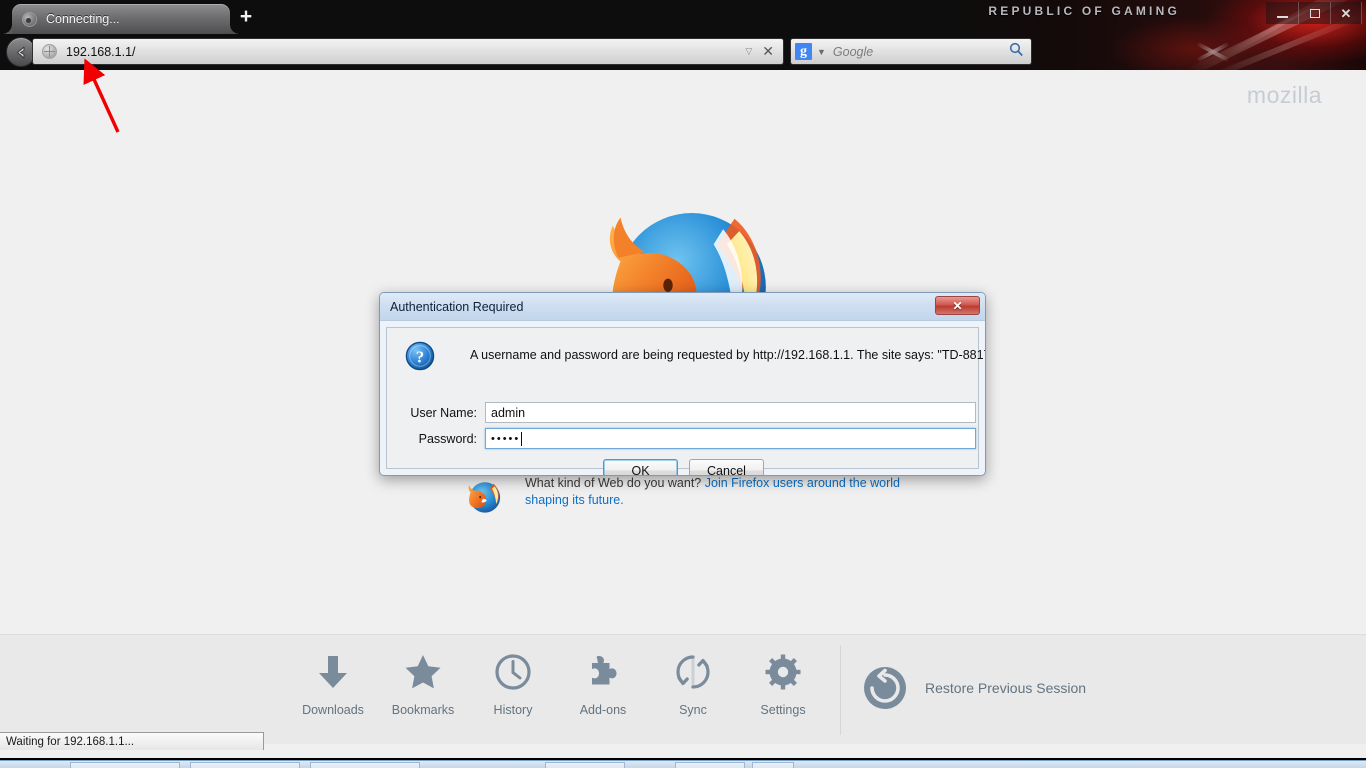 This screenshot has width=1366, height=768. Describe the element at coordinates (101, 51) in the screenshot. I see `url-text: 192.168.1.1/` at that location.